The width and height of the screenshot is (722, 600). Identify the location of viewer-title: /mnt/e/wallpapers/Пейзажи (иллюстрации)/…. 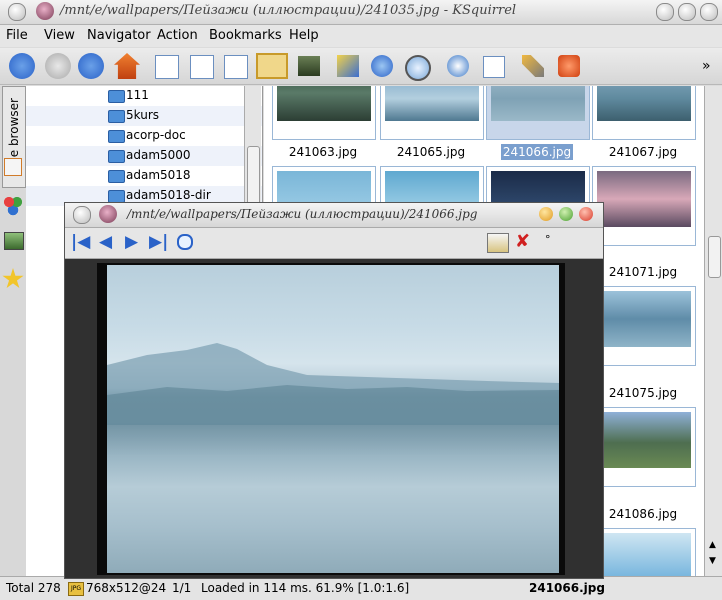
(302, 214).